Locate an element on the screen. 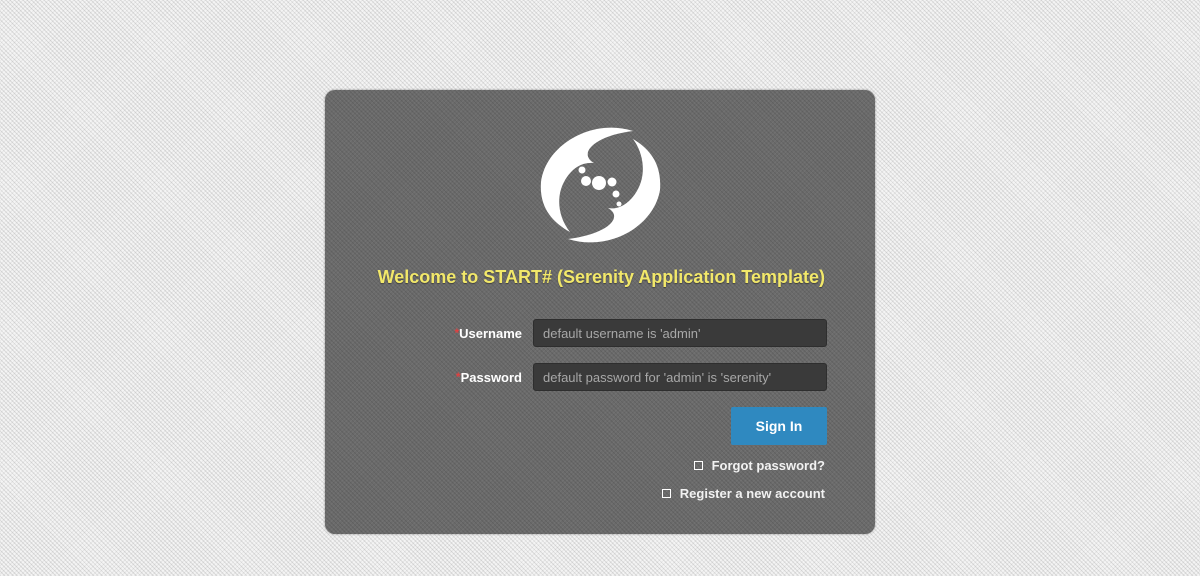  sign-in-button: Sign In is located at coordinates (779, 426).